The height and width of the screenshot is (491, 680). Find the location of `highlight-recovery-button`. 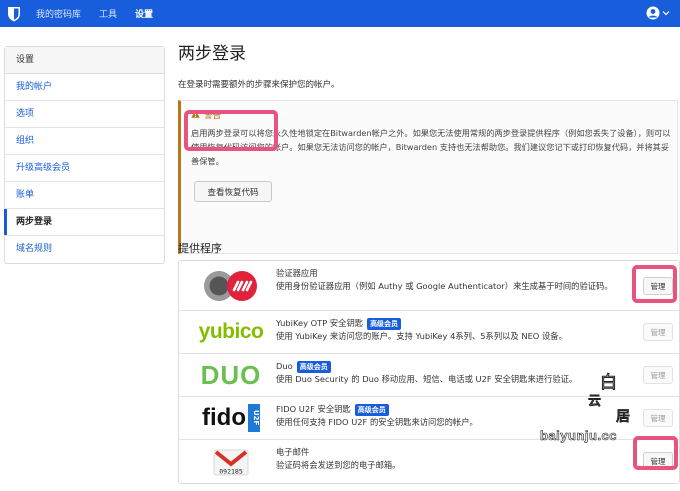

highlight-recovery-button is located at coordinates (231, 130).